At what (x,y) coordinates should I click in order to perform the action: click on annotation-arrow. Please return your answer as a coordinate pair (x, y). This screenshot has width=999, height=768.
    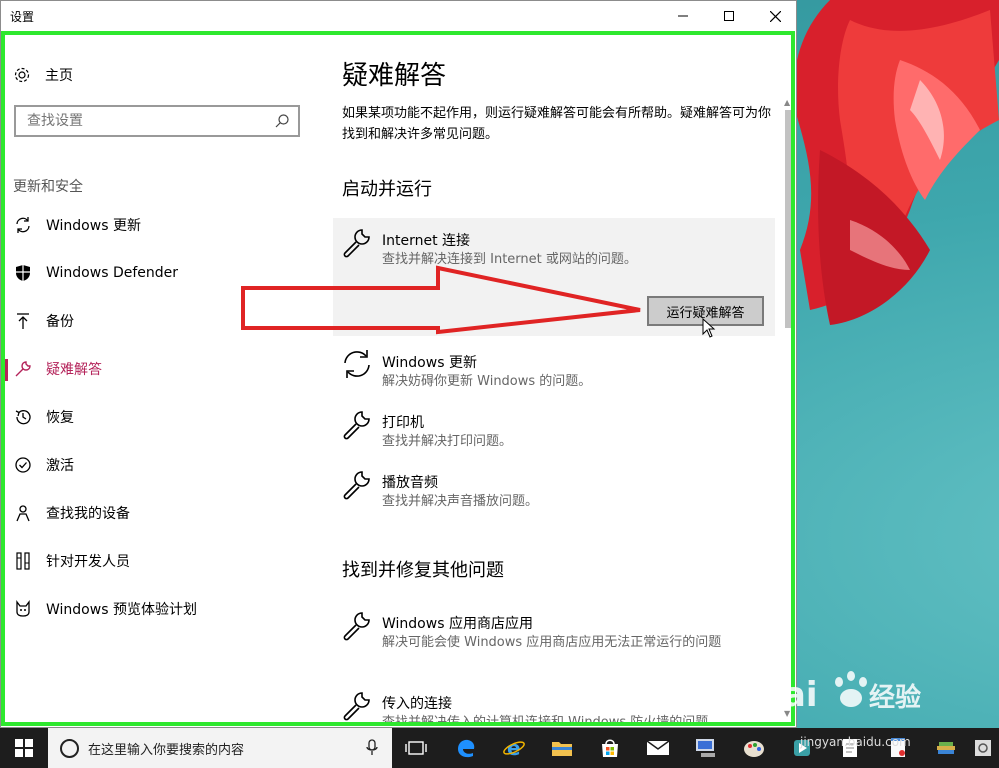
    Looking at the image, I should click on (441, 300).